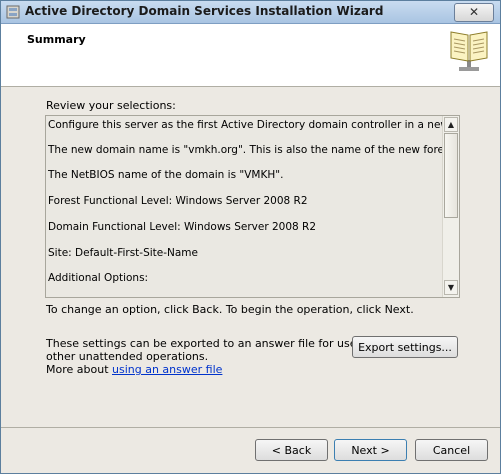 This screenshot has width=501, height=474. Describe the element at coordinates (167, 369) in the screenshot. I see `answer-file-link: using an answer file` at that location.